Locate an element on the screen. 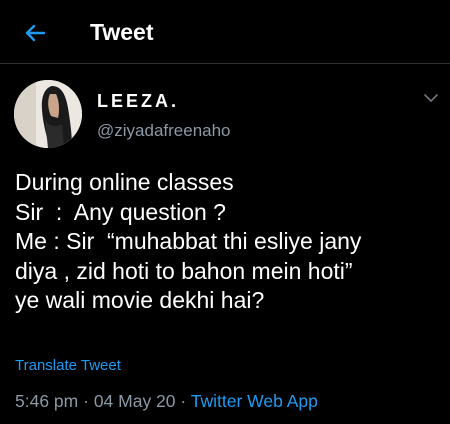 This screenshot has width=450, height=424. arrow-left-icon is located at coordinates (35, 33).